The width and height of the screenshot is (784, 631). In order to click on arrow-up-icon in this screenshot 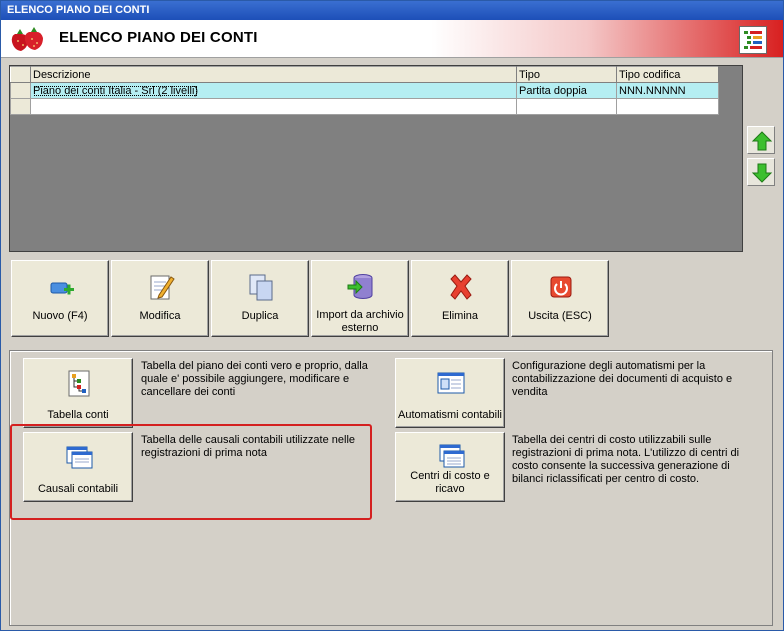, I will do `click(762, 141)`.